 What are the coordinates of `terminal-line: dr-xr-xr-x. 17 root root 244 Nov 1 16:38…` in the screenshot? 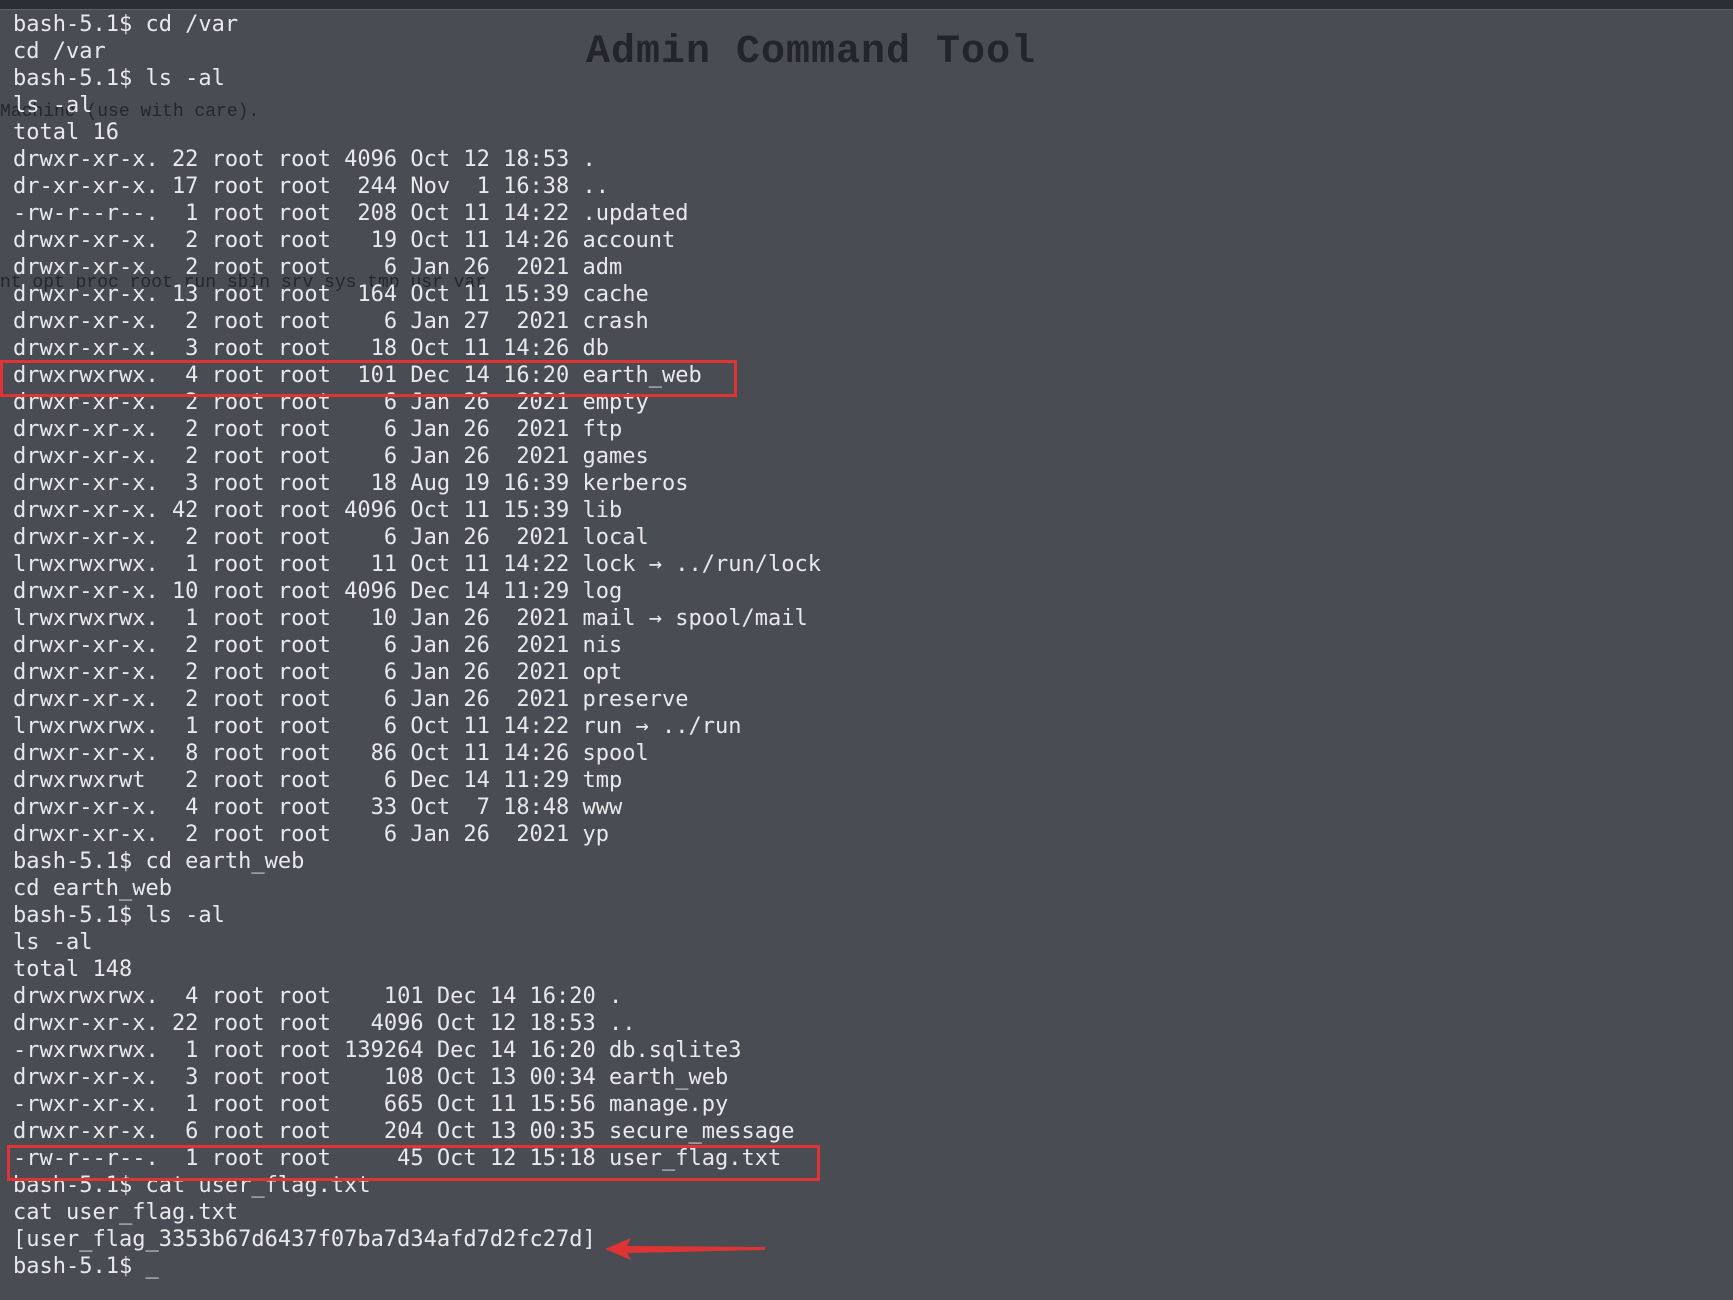 It's located at (311, 186).